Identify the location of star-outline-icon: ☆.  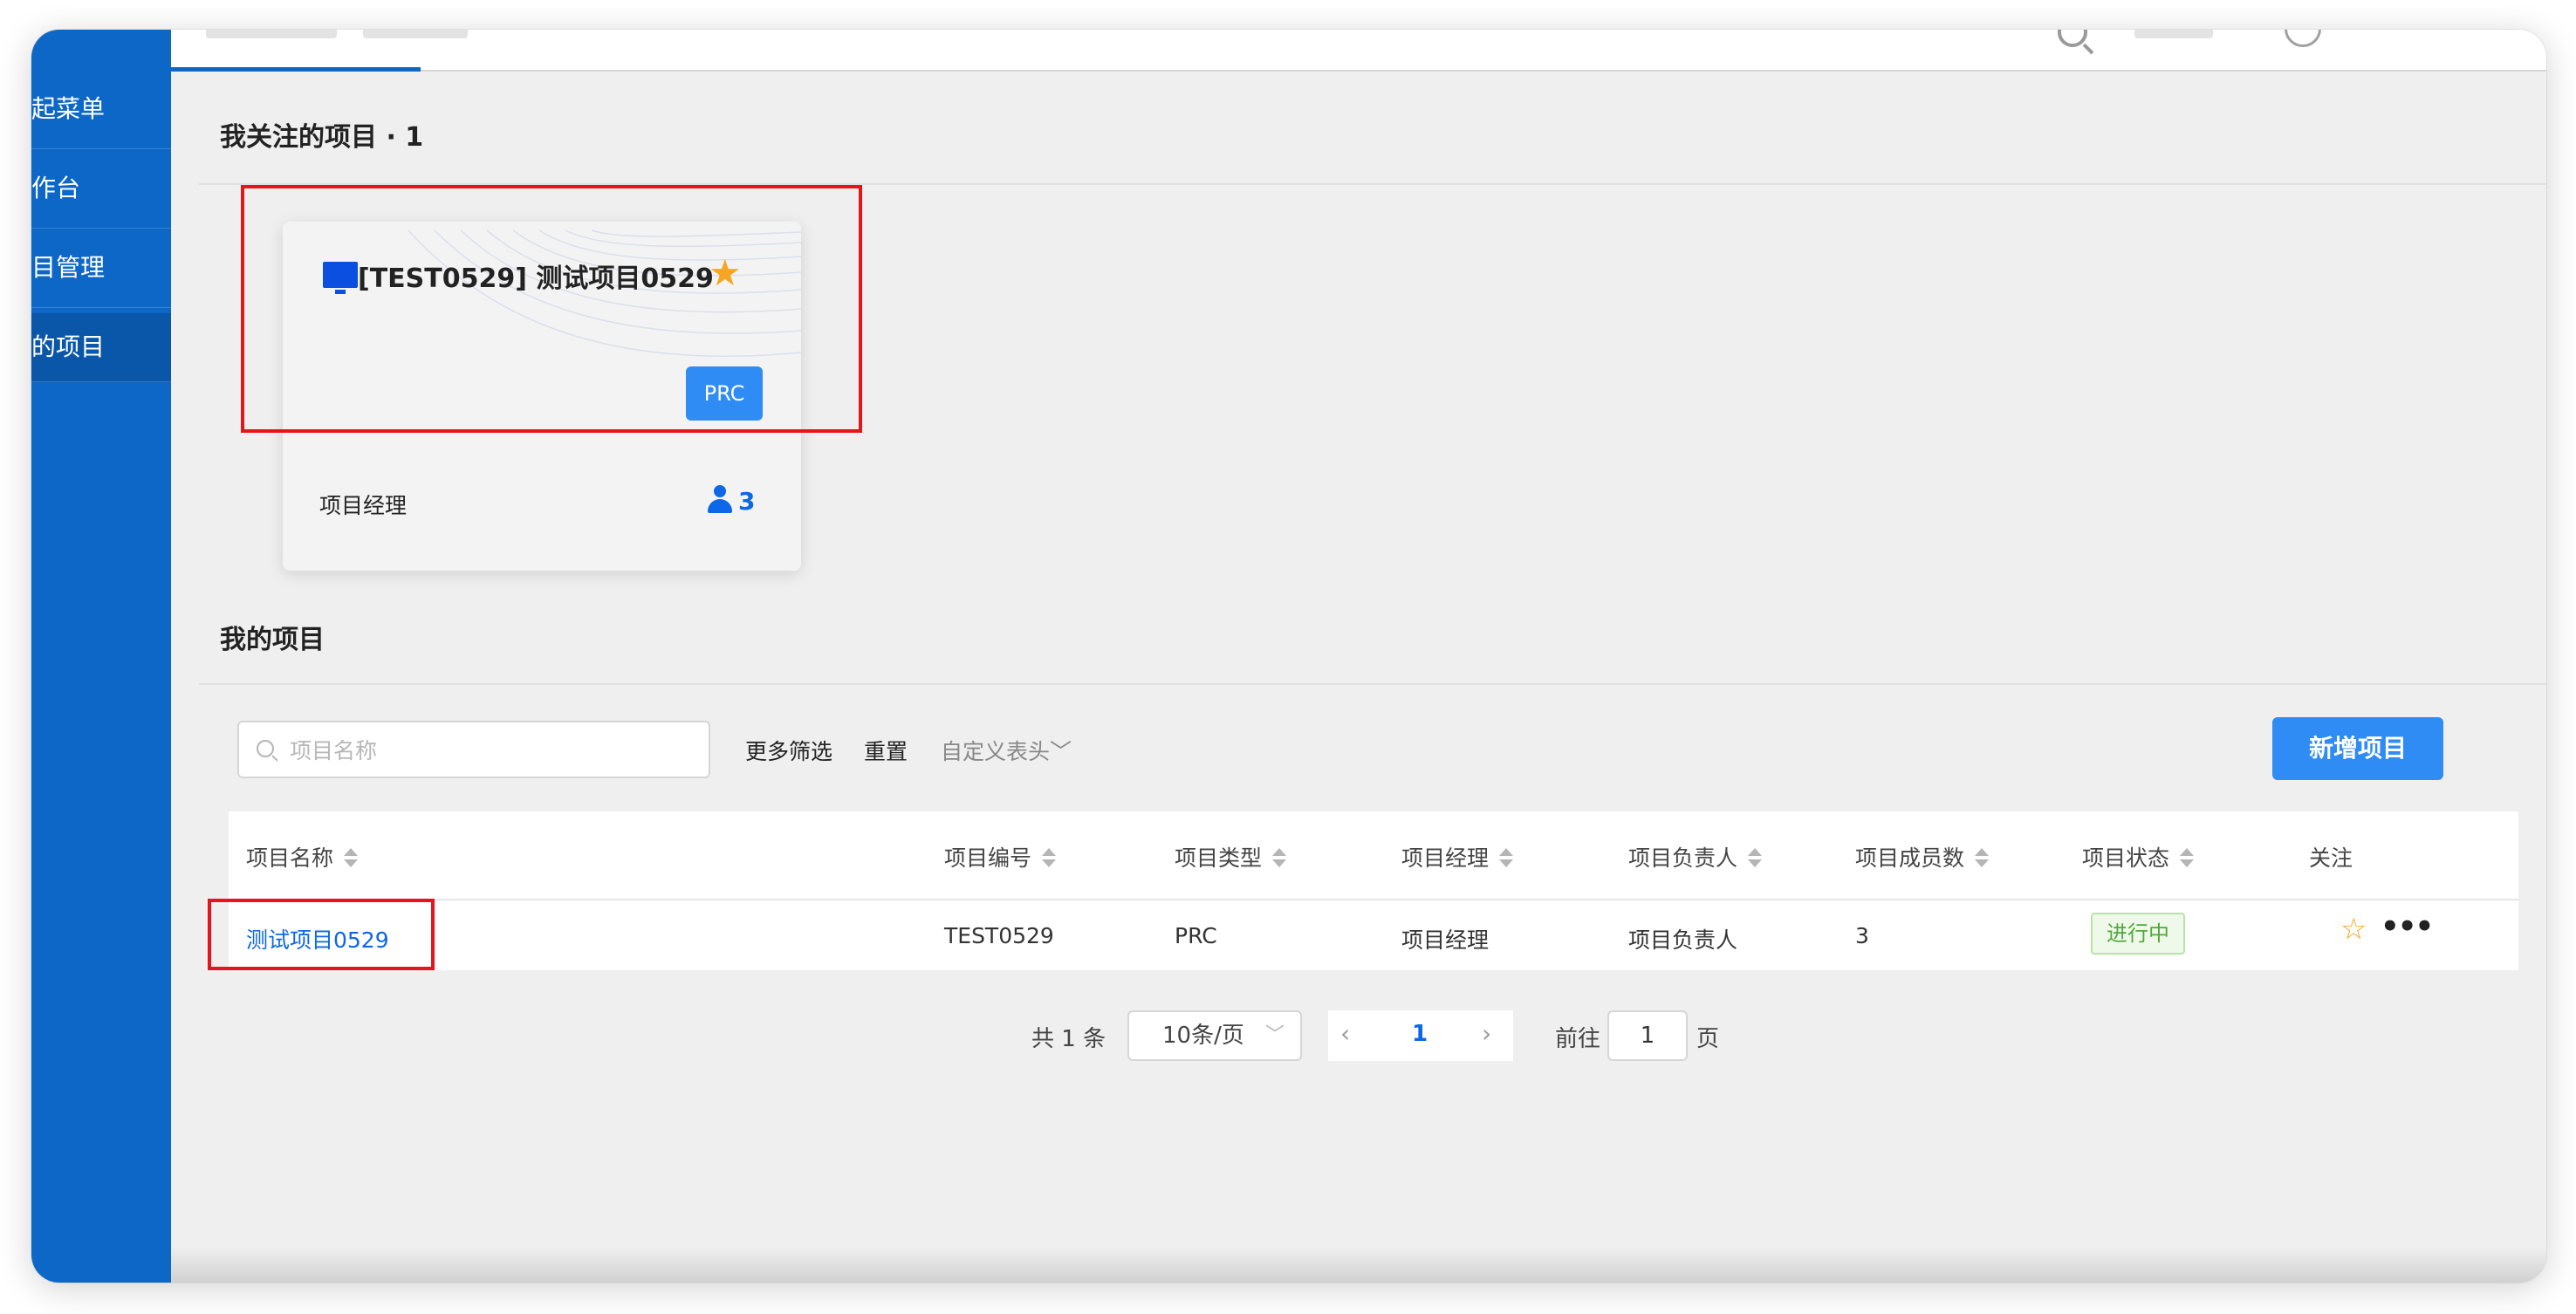
(2354, 929).